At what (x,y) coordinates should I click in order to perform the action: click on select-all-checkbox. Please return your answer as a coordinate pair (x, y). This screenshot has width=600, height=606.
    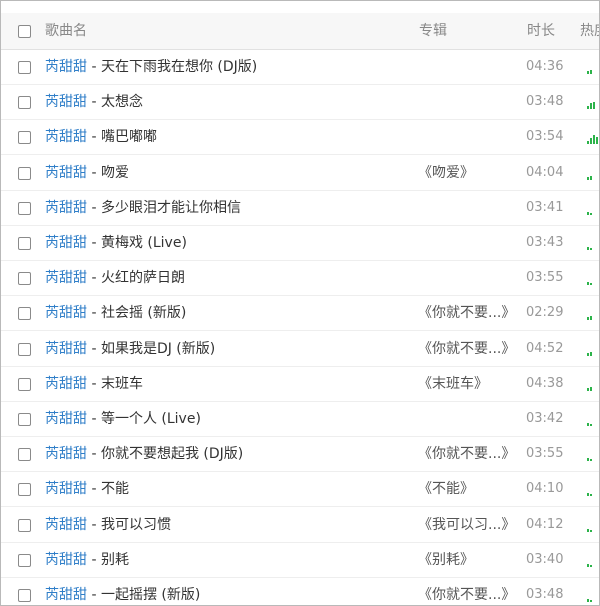
    Looking at the image, I should click on (24, 31).